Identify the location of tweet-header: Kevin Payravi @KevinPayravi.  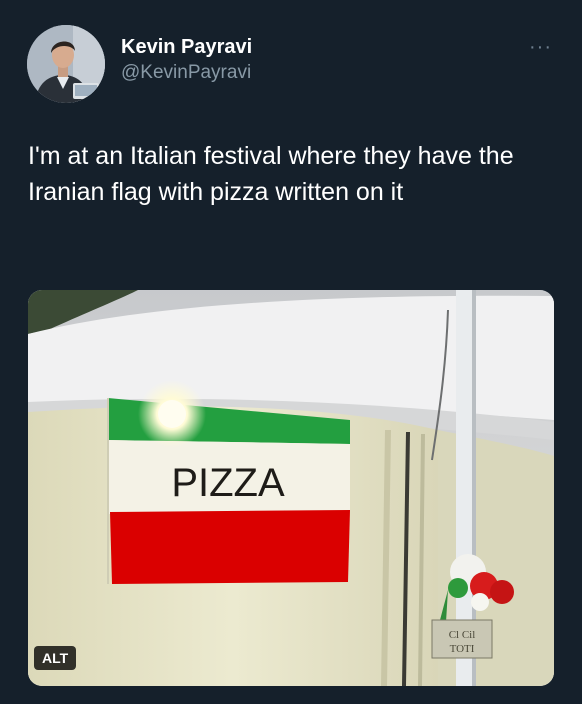
(139, 64).